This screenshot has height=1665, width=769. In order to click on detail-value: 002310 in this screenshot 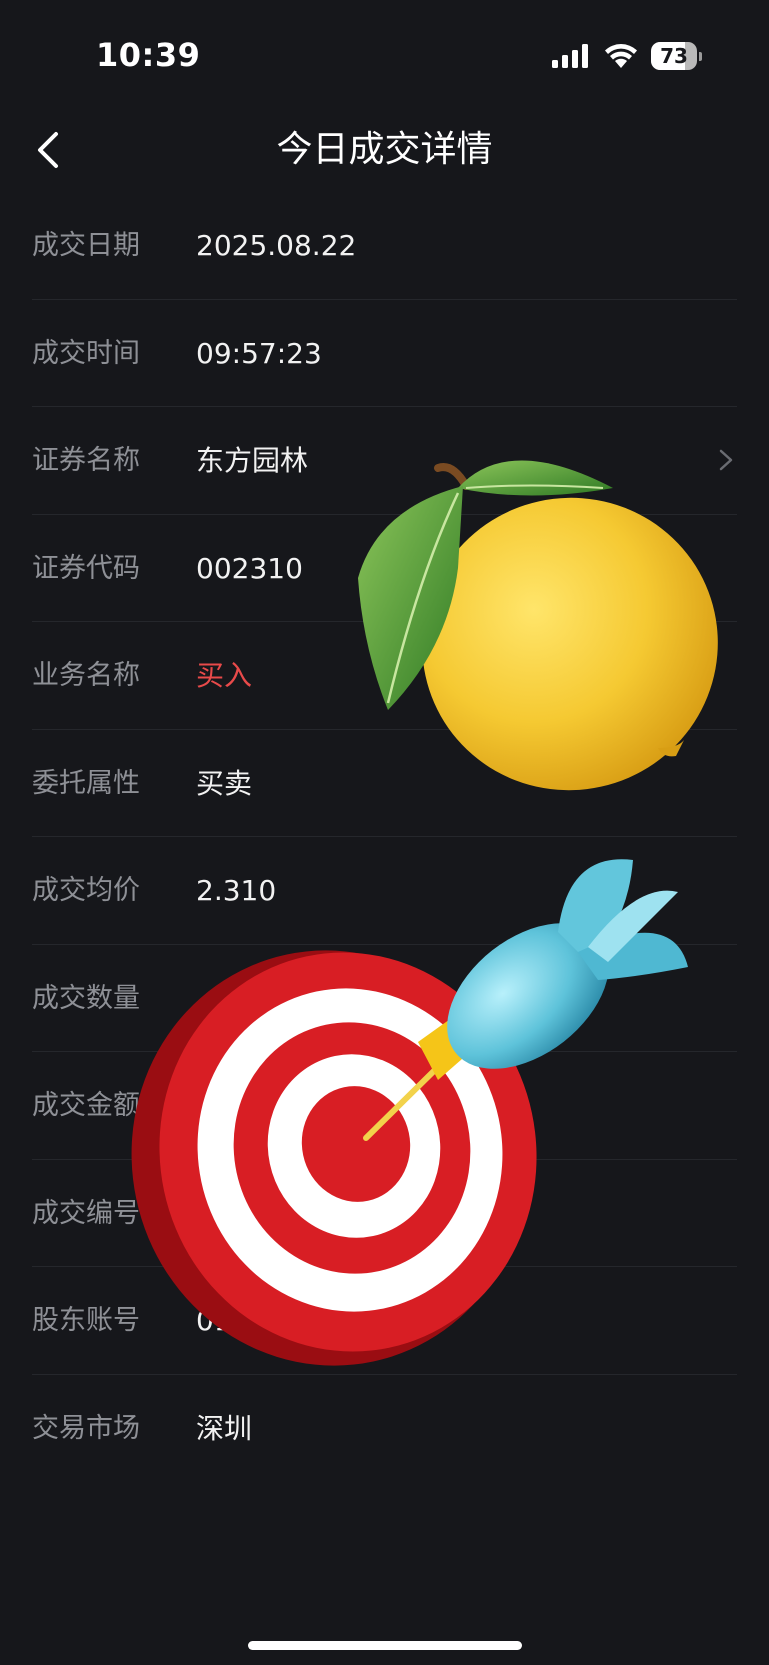, I will do `click(249, 568)`.